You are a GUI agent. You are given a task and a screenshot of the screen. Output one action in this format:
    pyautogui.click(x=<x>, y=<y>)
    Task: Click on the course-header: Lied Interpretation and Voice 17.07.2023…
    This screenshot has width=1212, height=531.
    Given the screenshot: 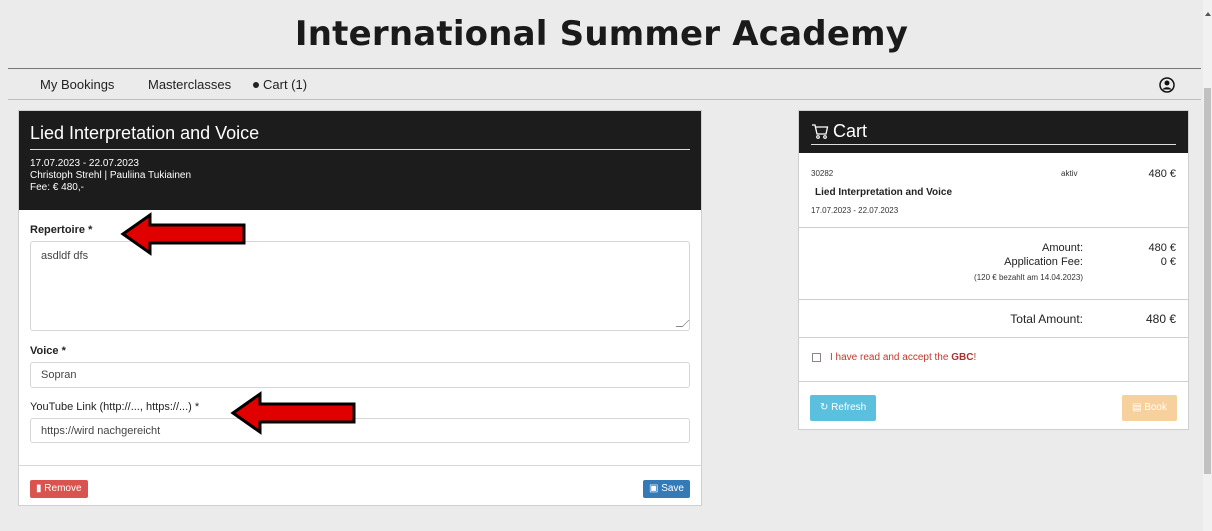 What is the action you would take?
    pyautogui.click(x=360, y=160)
    